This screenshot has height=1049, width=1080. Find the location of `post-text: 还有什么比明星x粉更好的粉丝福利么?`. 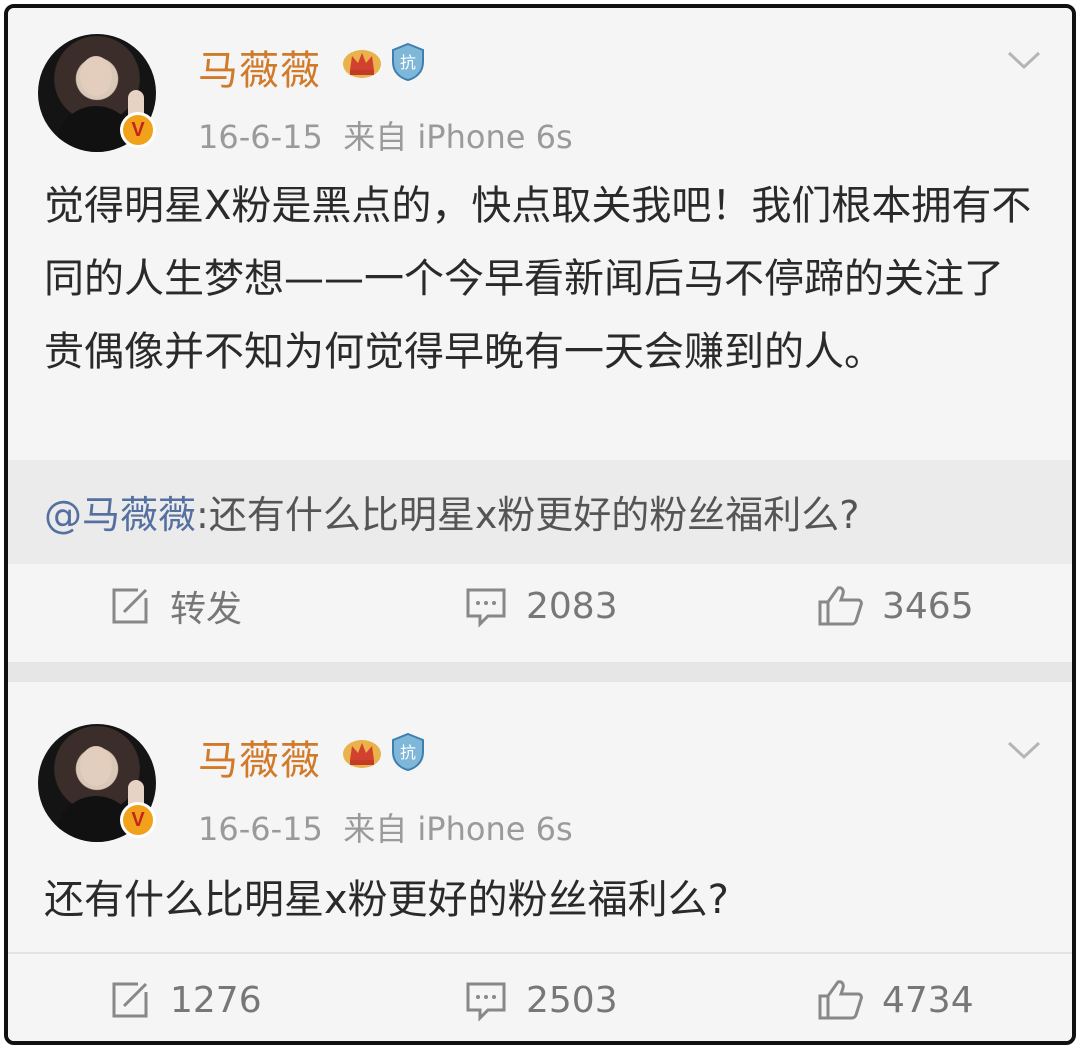

post-text: 还有什么比明星x粉更好的粉丝福利么? is located at coordinates (386, 900).